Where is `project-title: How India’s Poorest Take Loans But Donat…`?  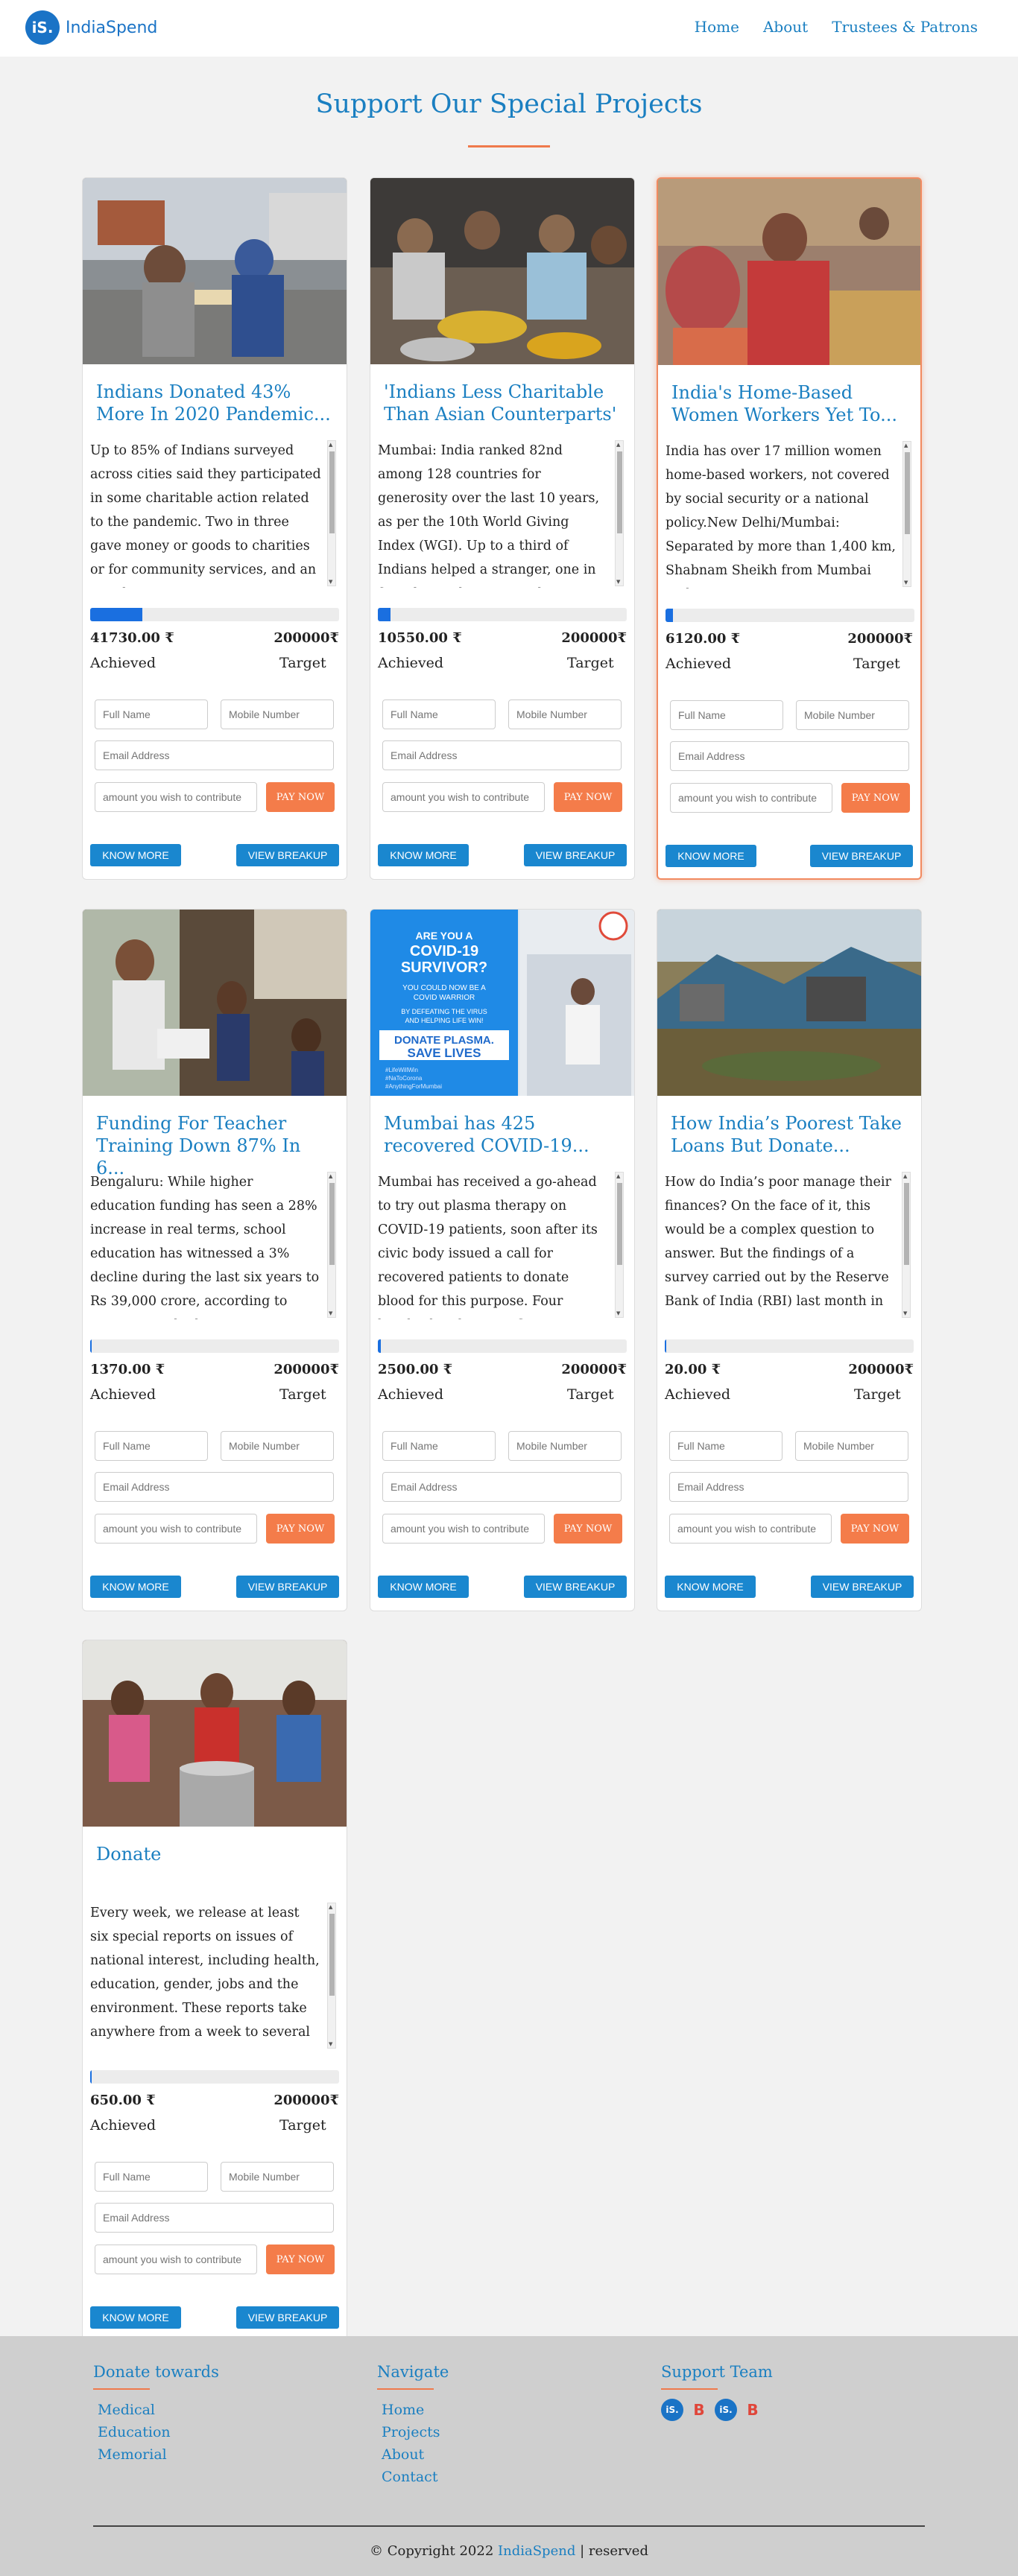 project-title: How India’s Poorest Take Loans But Donat… is located at coordinates (790, 1134).